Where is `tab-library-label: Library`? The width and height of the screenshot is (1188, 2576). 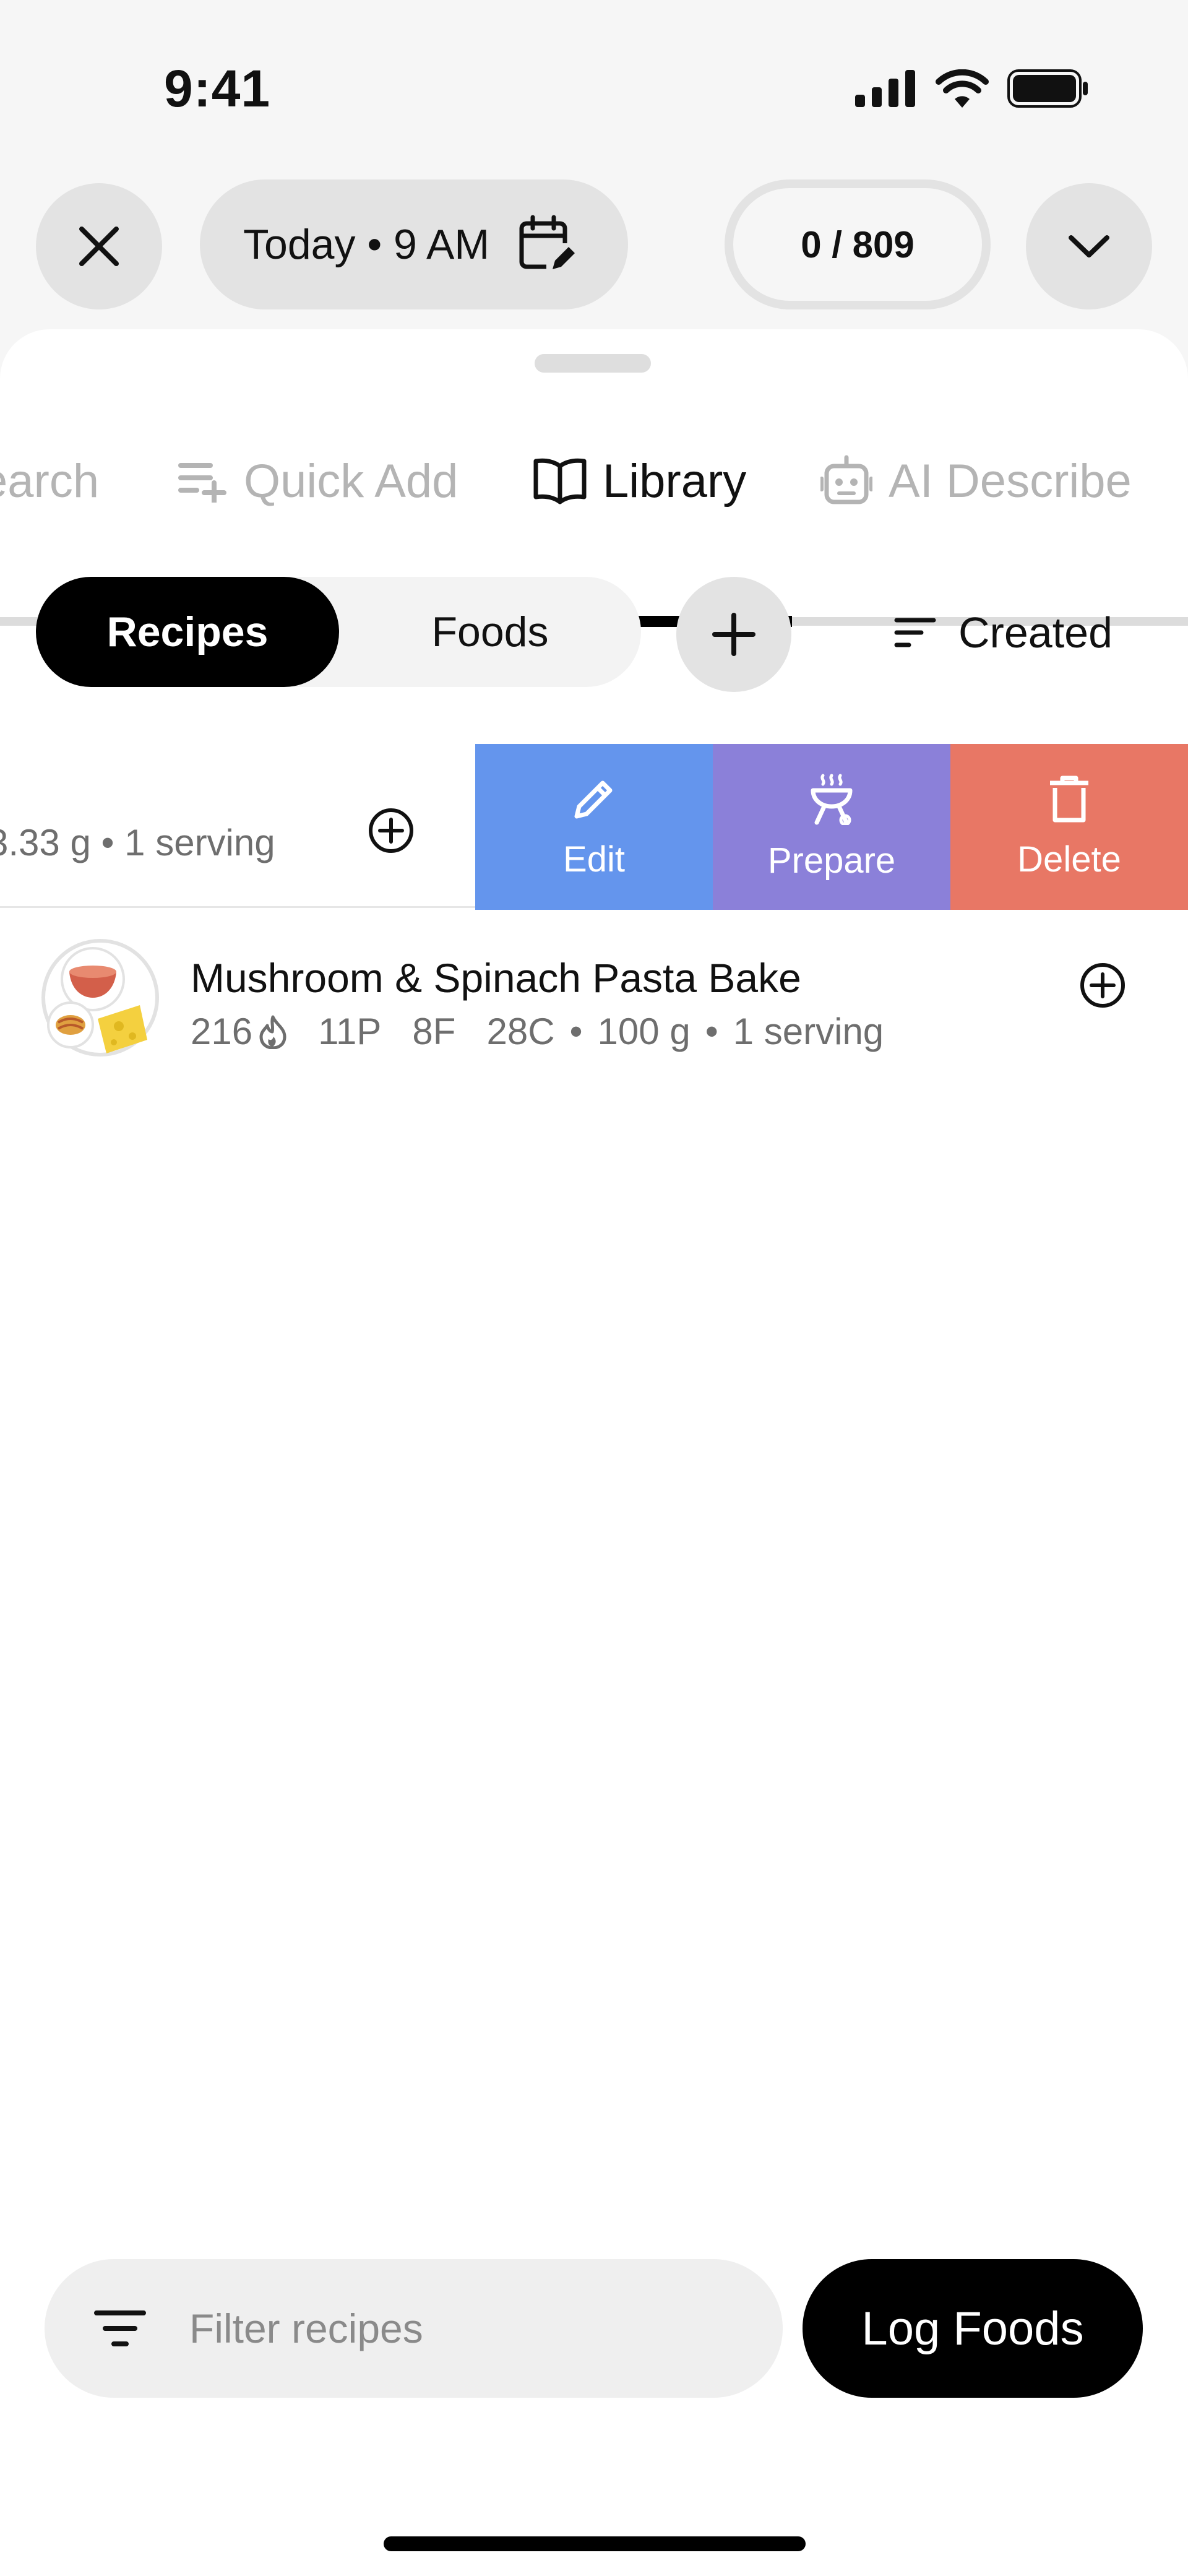 tab-library-label: Library is located at coordinates (675, 481).